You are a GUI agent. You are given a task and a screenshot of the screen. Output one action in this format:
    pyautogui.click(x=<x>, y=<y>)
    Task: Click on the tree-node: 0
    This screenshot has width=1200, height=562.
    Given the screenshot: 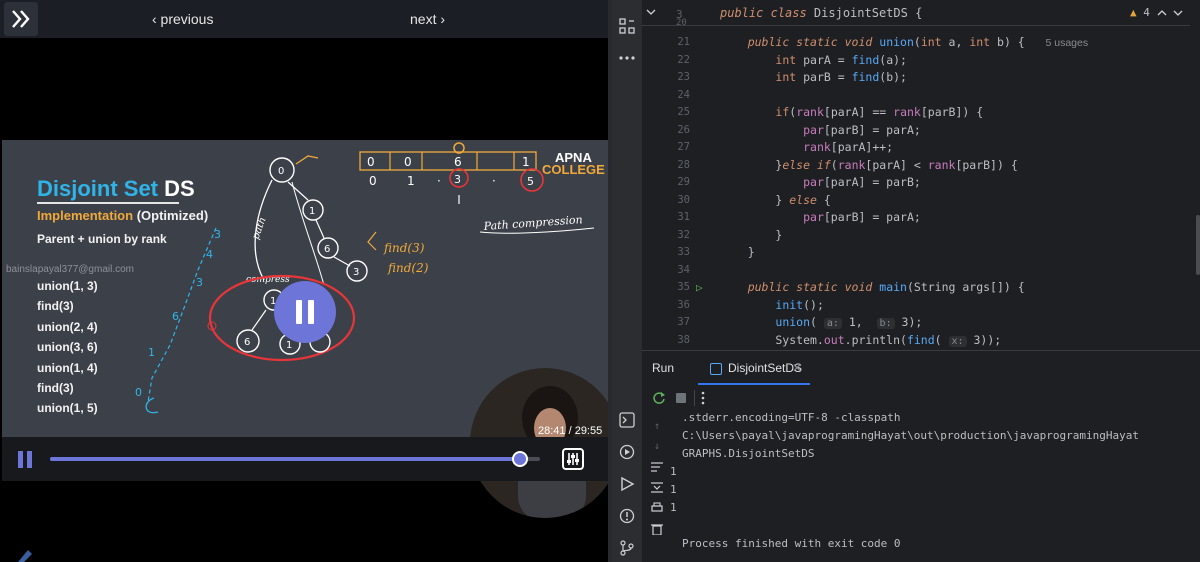 What is the action you would take?
    pyautogui.click(x=281, y=171)
    